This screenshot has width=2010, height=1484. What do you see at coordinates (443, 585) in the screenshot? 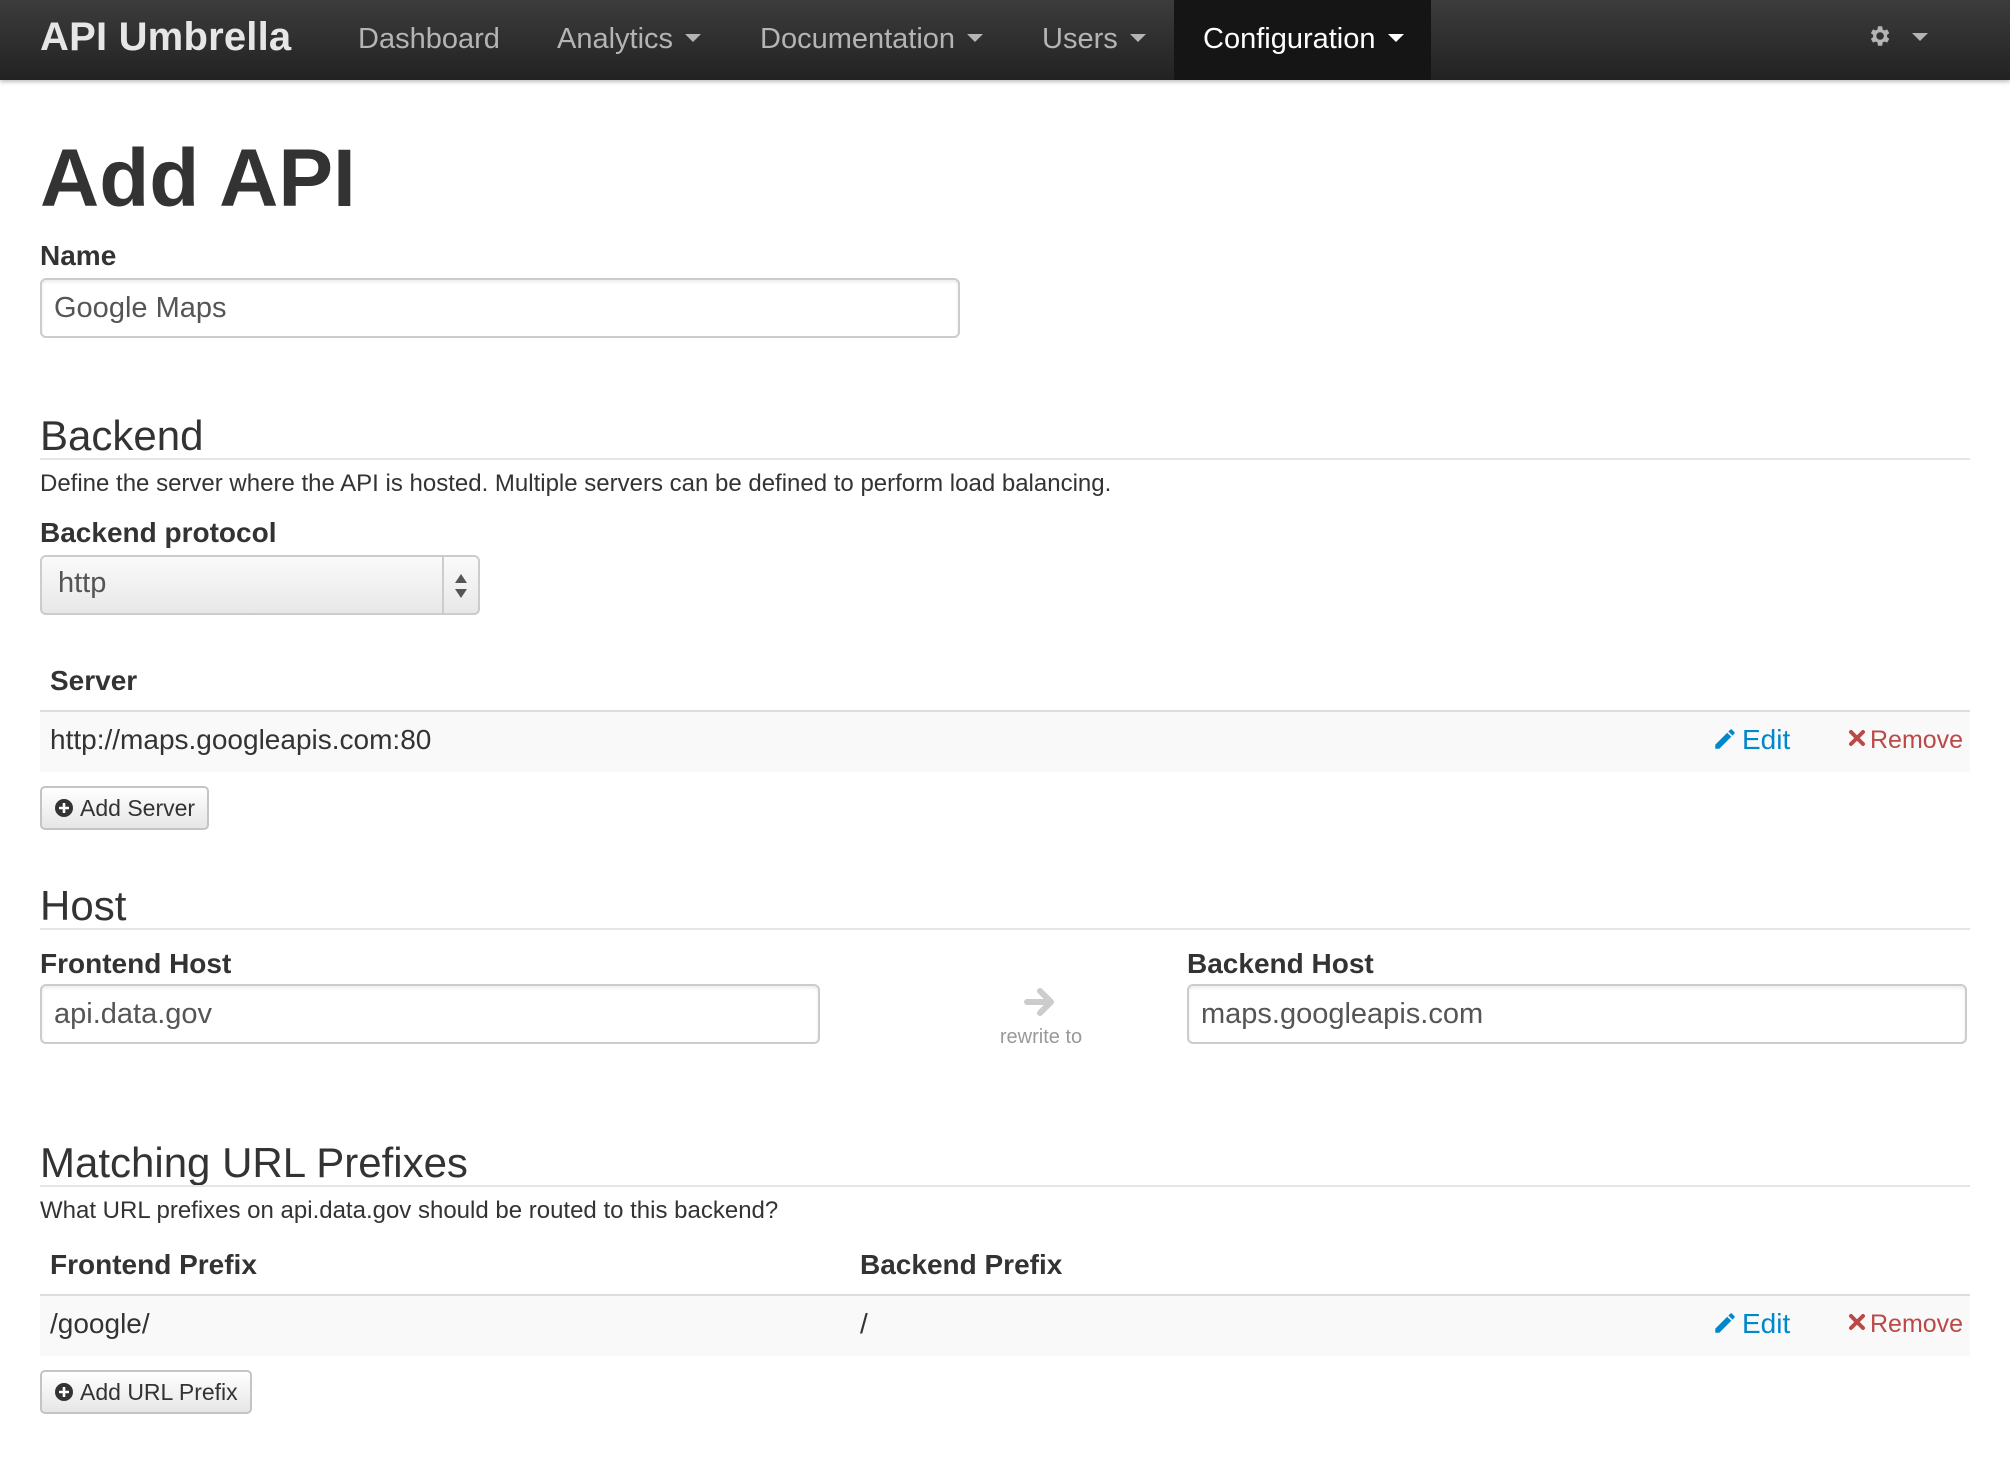
I see `select-divider` at bounding box center [443, 585].